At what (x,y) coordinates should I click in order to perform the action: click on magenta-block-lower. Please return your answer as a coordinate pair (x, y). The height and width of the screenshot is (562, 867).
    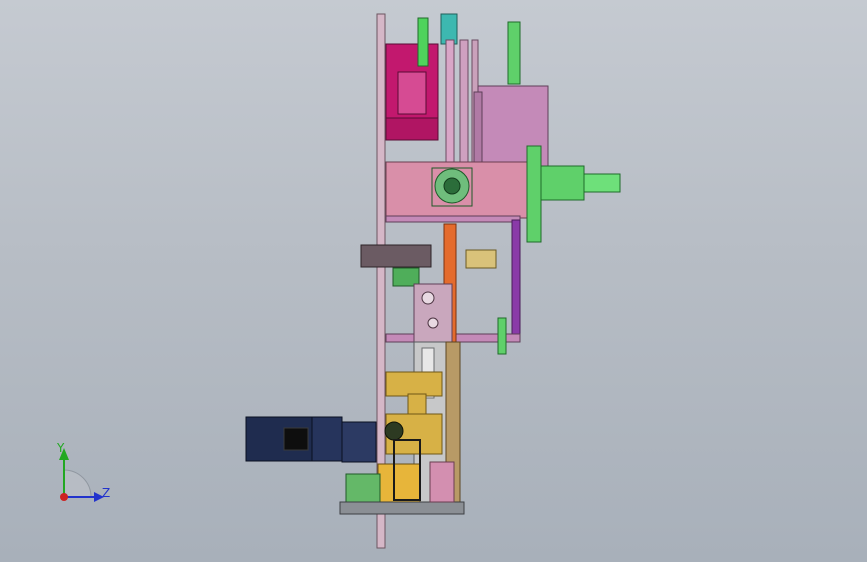
    Looking at the image, I should click on (412, 129).